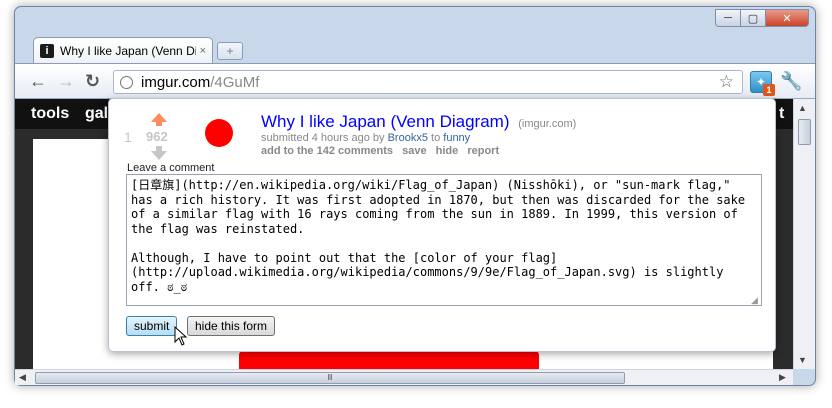 The image size is (832, 408). Describe the element at coordinates (22, 377) in the screenshot. I see `scroll-left-icon: ◀` at that location.